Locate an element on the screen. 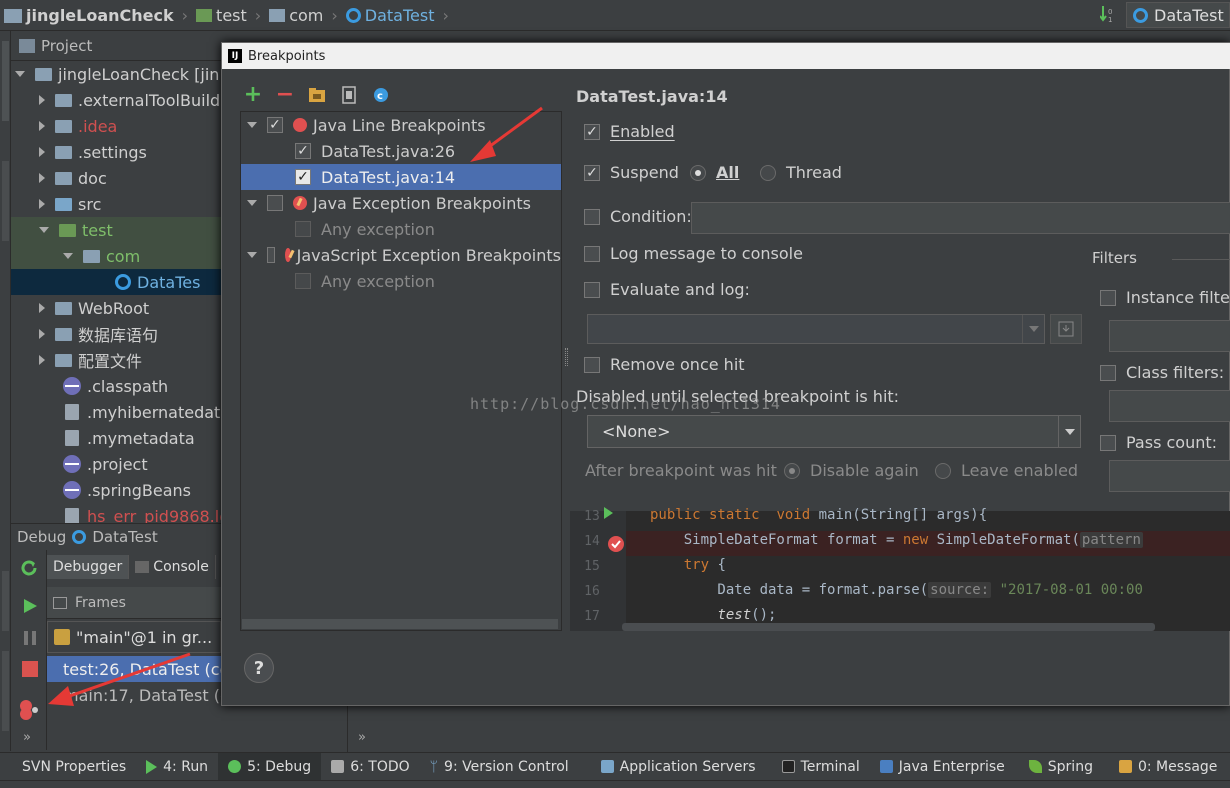 The width and height of the screenshot is (1230, 788). tree-item: com is located at coordinates (116, 256).